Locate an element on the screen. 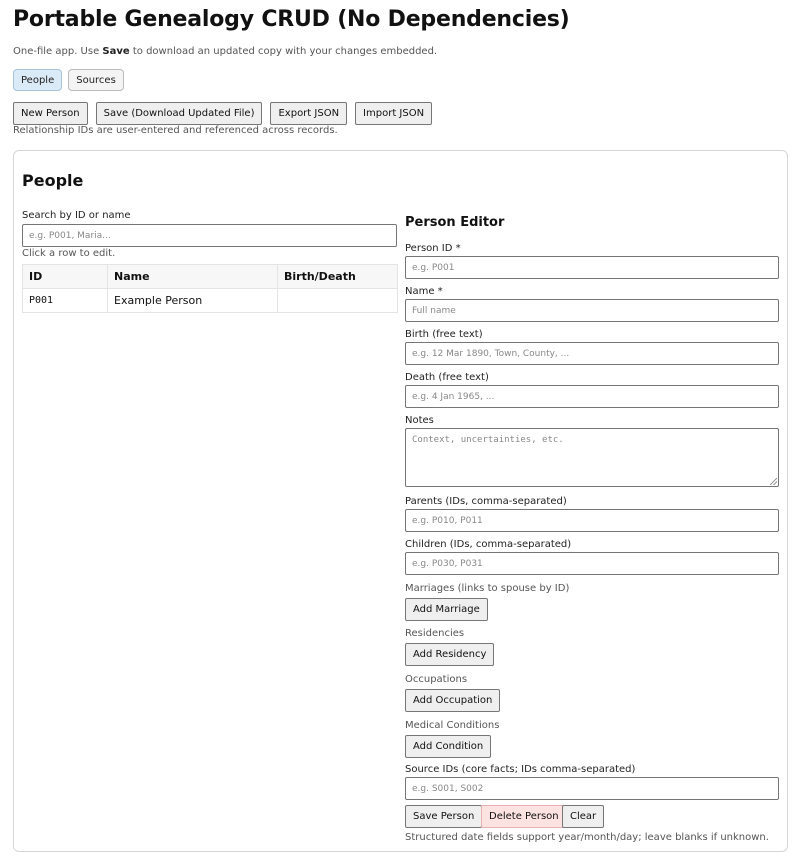  person-editor-title: Person Editor is located at coordinates (455, 222).